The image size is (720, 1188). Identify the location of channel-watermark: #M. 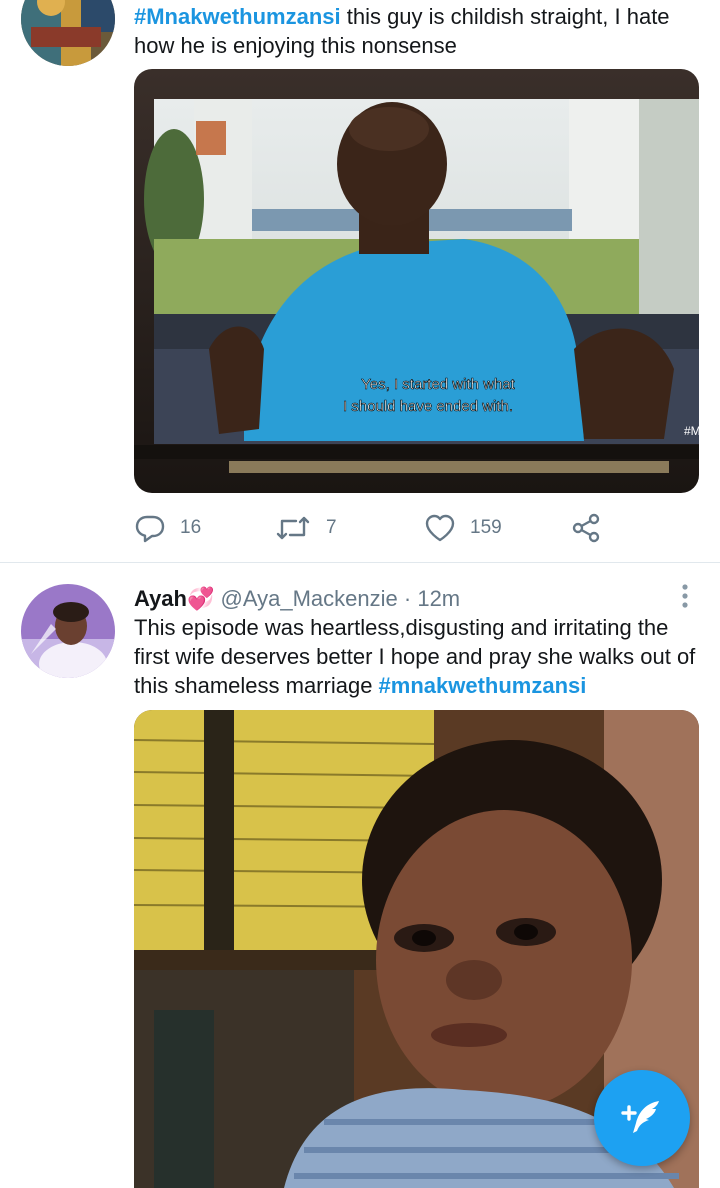
(691, 431).